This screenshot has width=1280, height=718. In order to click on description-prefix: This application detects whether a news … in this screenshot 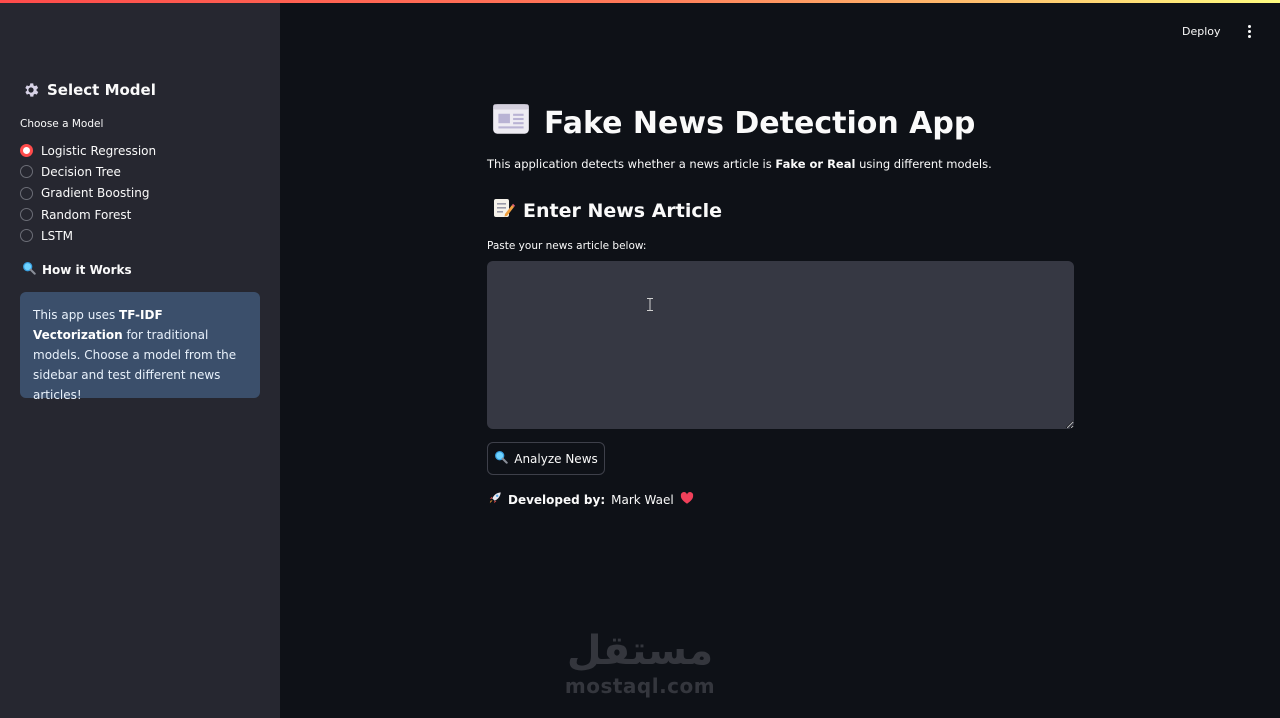, I will do `click(631, 164)`.